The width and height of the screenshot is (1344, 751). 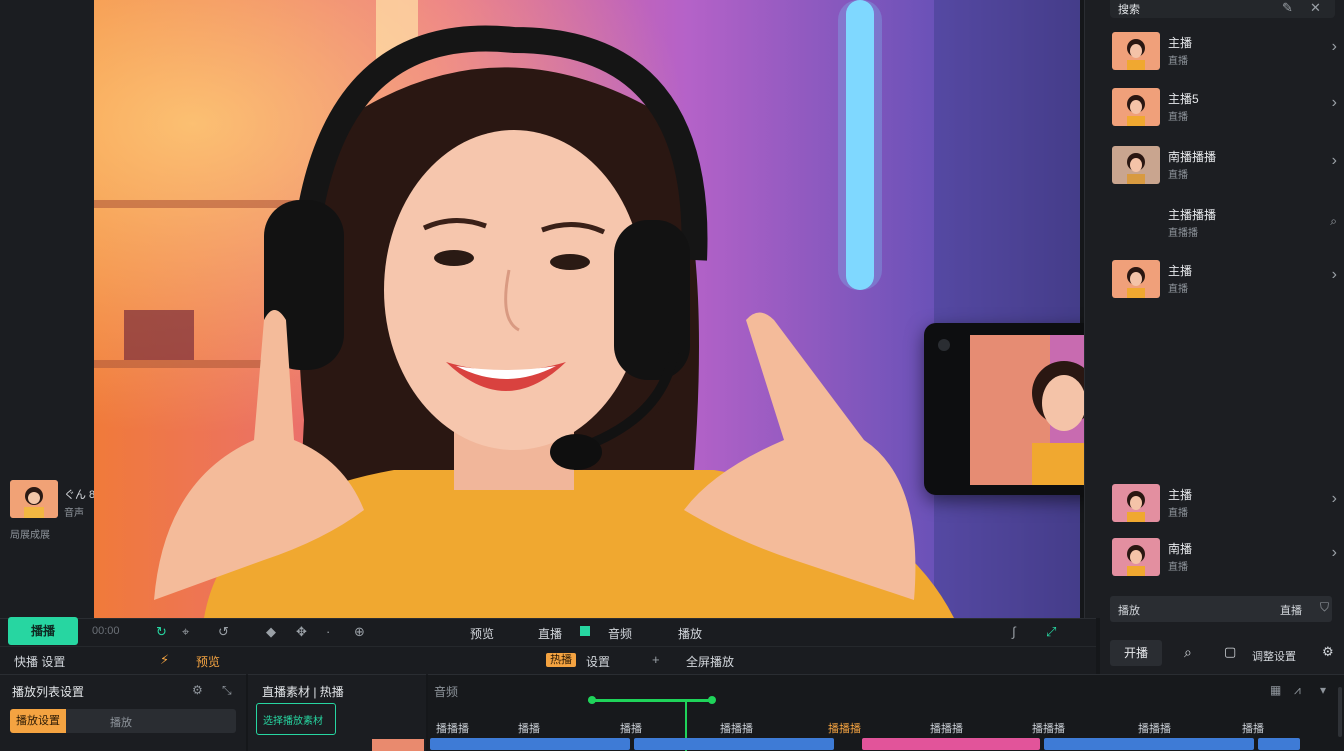 I want to click on playlist-input-value: 播放设置, so click(x=38, y=721).